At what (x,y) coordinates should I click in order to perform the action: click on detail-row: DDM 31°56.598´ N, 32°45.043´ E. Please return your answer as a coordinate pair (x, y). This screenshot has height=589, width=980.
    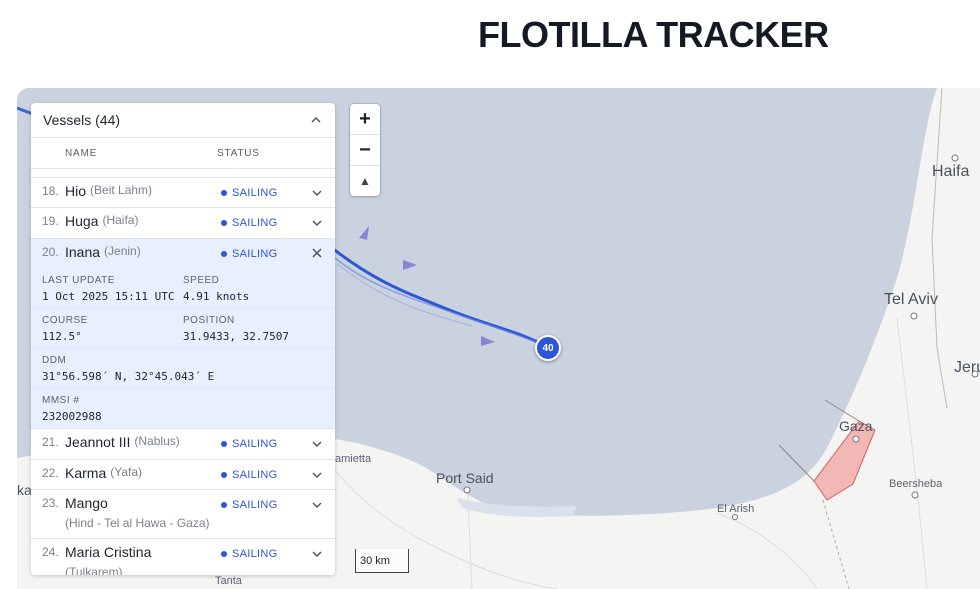
    Looking at the image, I should click on (183, 369).